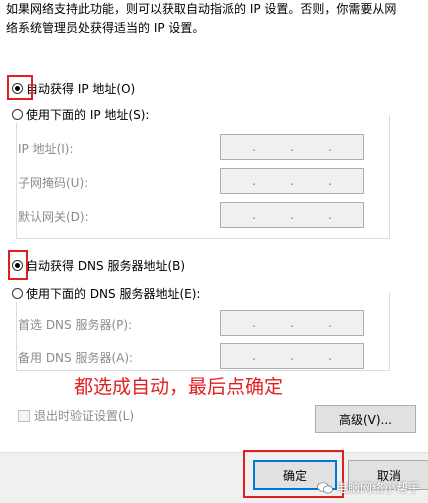 Image resolution: width=428 pixels, height=503 pixels. I want to click on alternate-dns-label: 备用 DNS 服务器(A):, so click(76, 358).